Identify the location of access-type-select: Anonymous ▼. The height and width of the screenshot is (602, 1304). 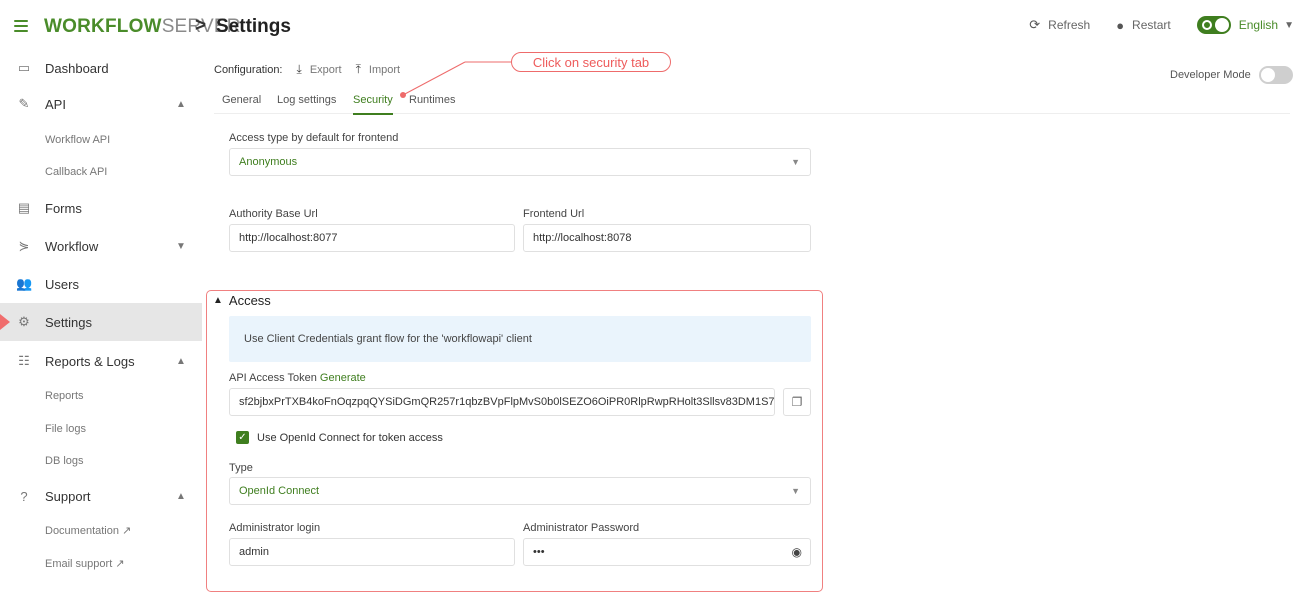
(520, 162).